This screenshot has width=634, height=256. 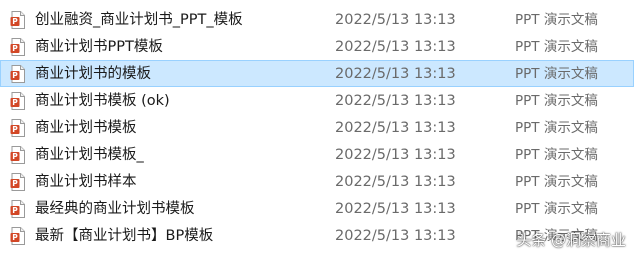 What do you see at coordinates (317, 46) in the screenshot?
I see `file-row: P 商业计划书PPT模板 2022/5/13 13:13 PPT 演示文稿` at bounding box center [317, 46].